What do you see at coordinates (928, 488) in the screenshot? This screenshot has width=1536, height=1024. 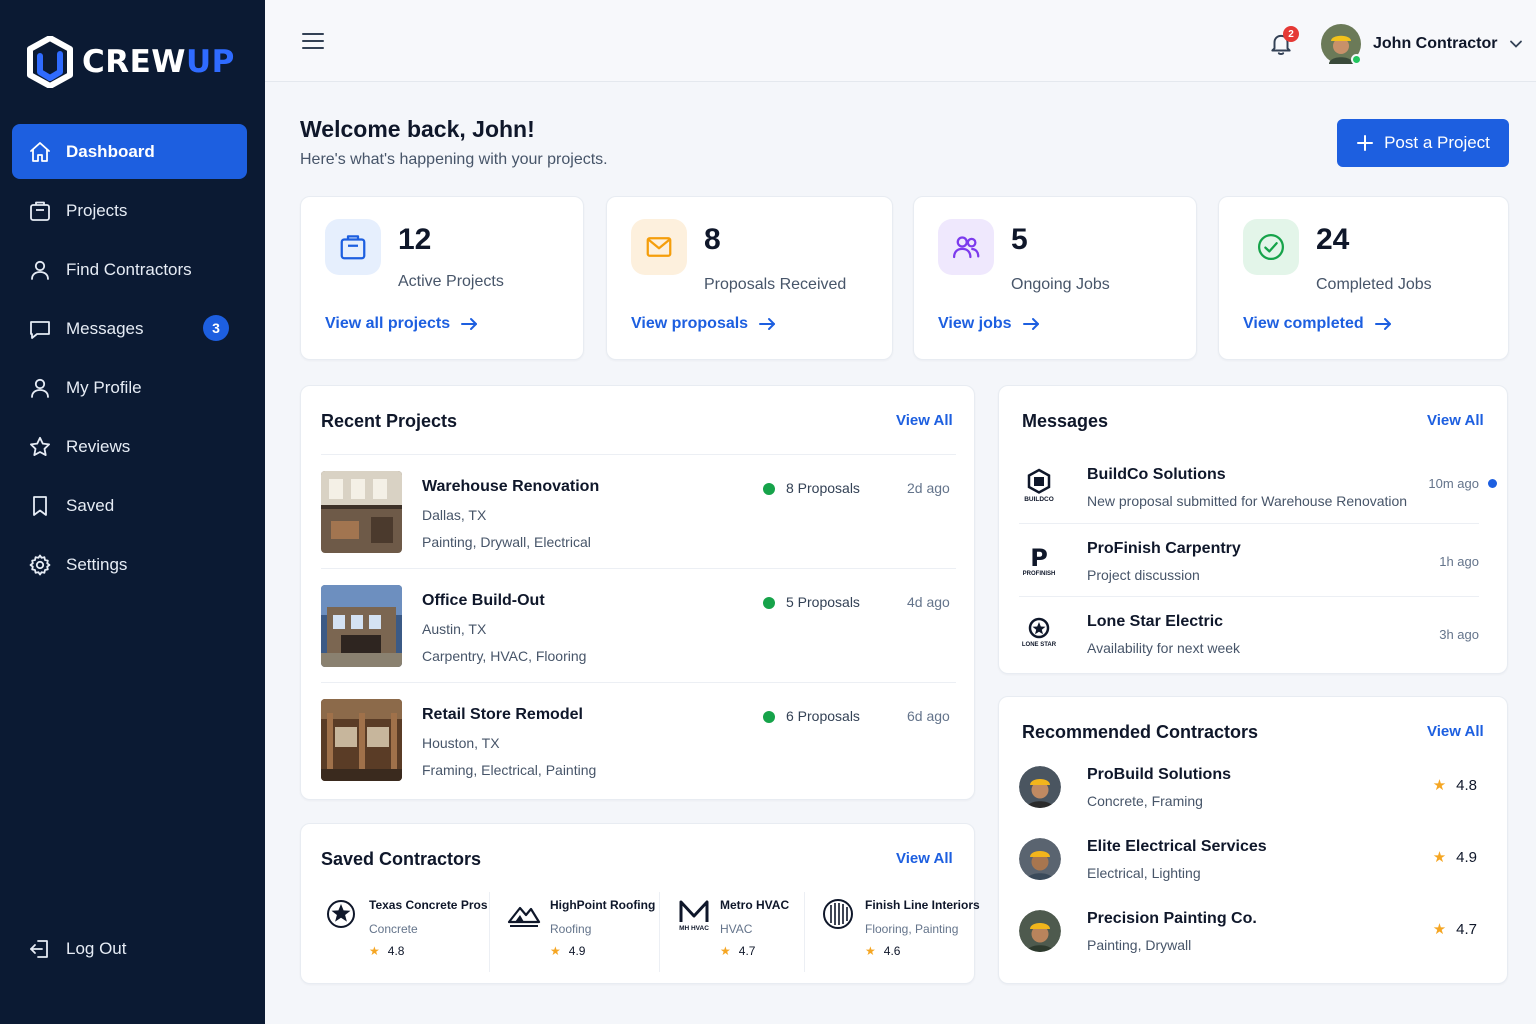 I see `project-time: 2d ago` at bounding box center [928, 488].